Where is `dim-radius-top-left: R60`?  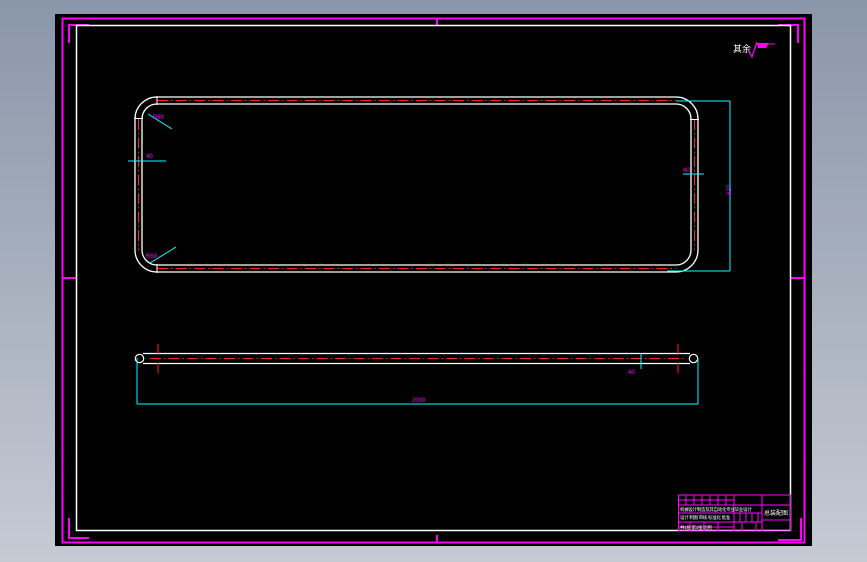
dim-radius-top-left: R60 is located at coordinates (159, 118).